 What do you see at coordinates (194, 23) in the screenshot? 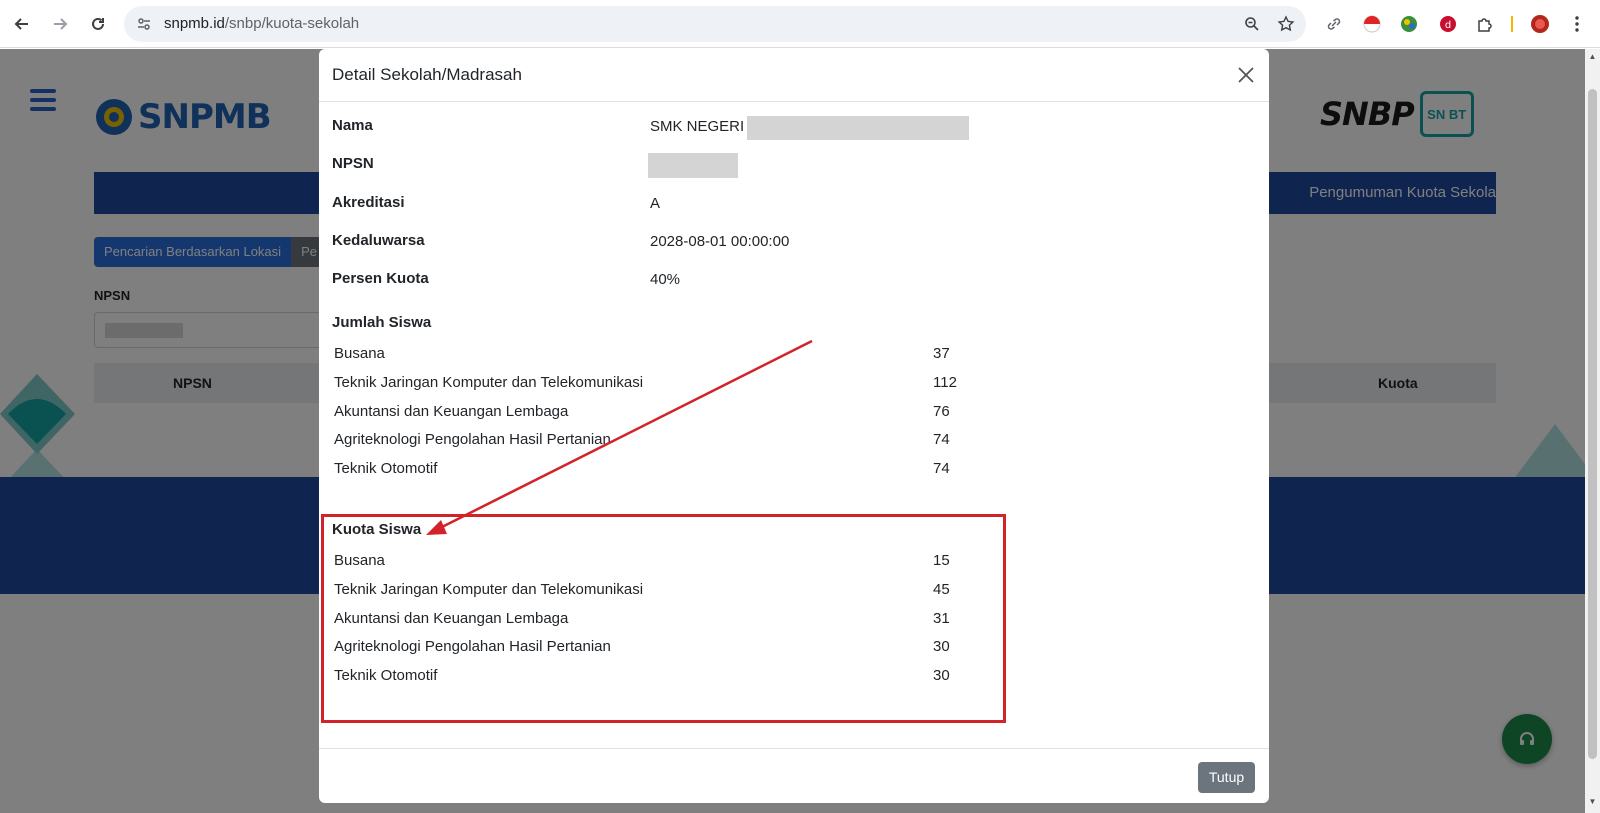
I see `url-host: snpmb.id` at bounding box center [194, 23].